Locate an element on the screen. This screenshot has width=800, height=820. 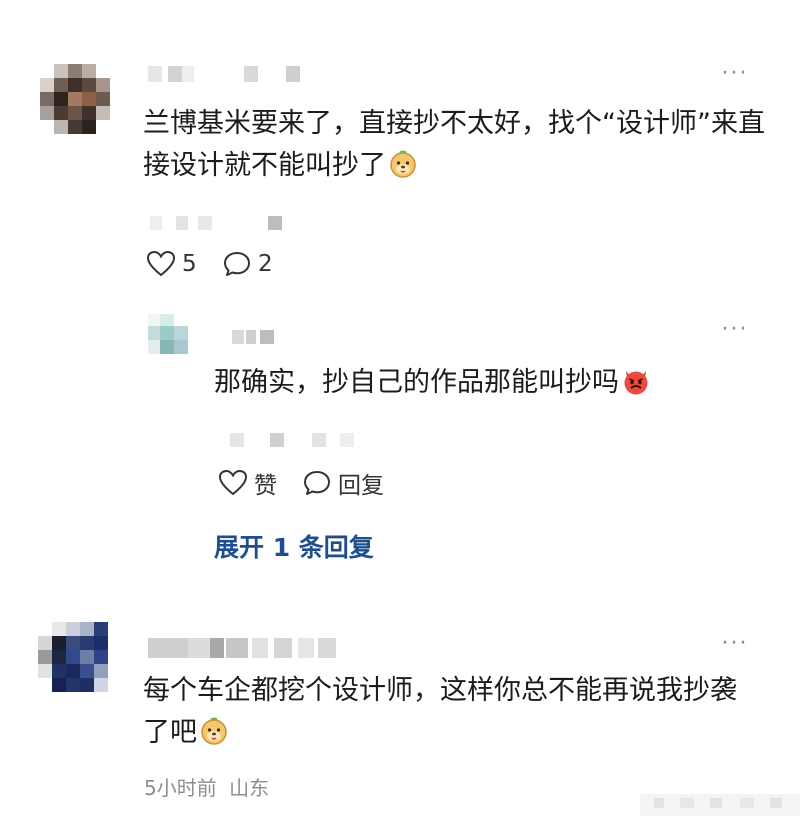
like-button: 5 is located at coordinates (171, 264).